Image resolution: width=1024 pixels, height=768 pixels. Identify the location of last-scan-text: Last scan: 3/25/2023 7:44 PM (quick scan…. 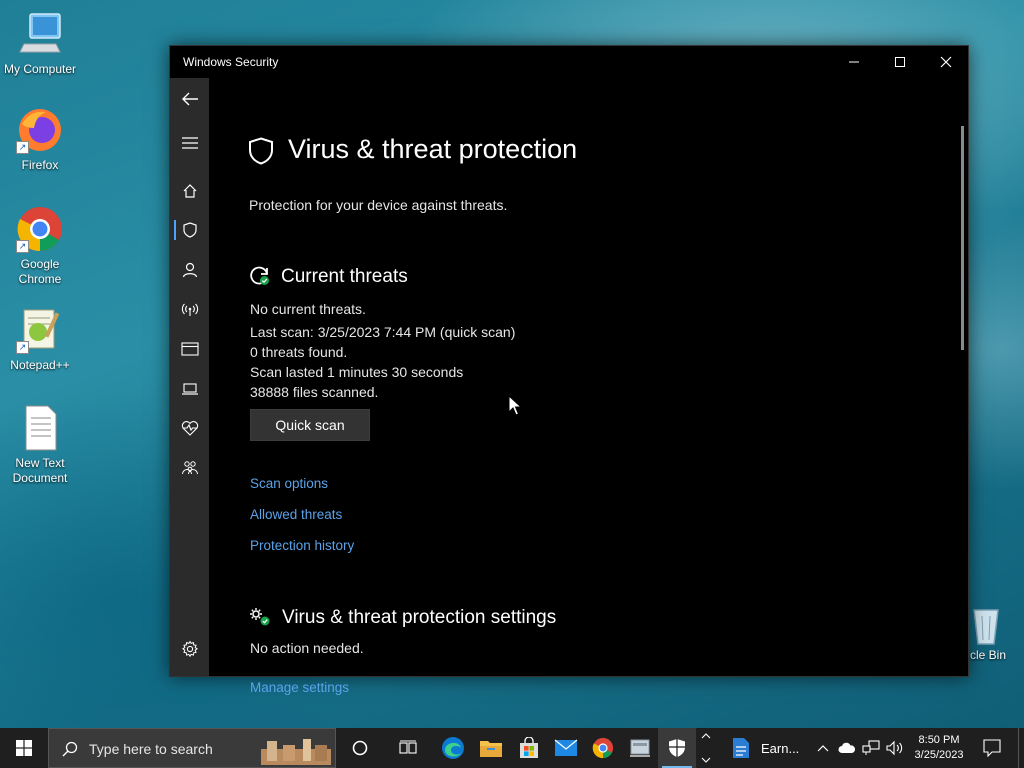
(383, 332).